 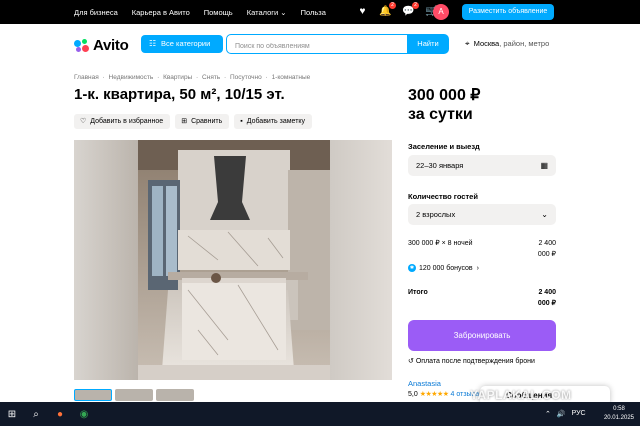 What do you see at coordinates (207, 121) in the screenshot?
I see `compare-label: Сравнить` at bounding box center [207, 121].